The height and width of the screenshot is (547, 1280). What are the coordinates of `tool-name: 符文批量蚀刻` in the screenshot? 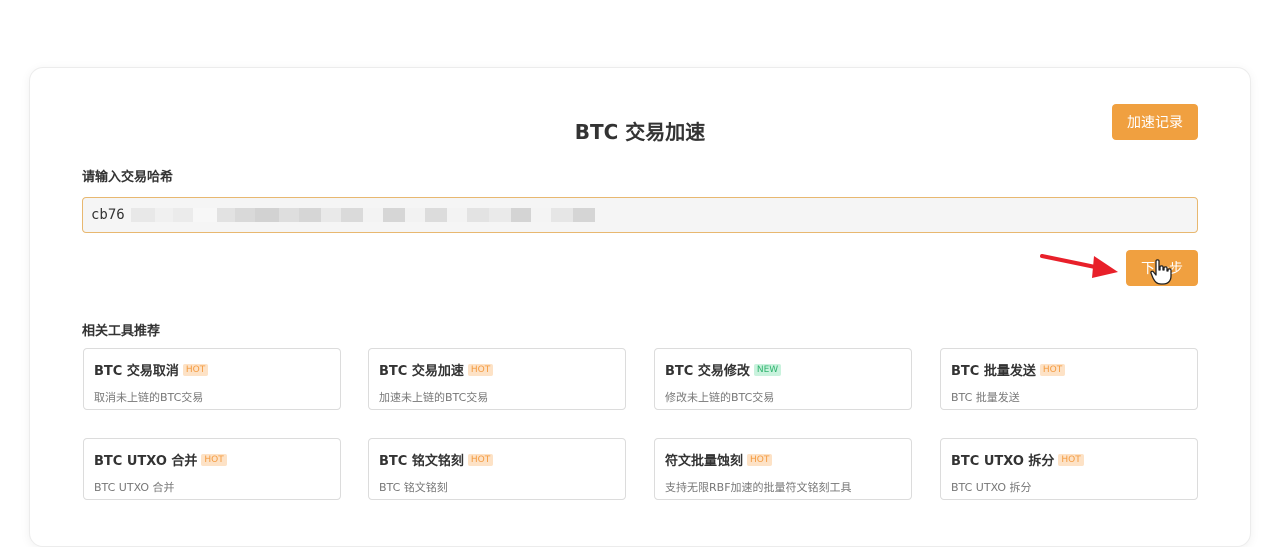 It's located at (704, 461).